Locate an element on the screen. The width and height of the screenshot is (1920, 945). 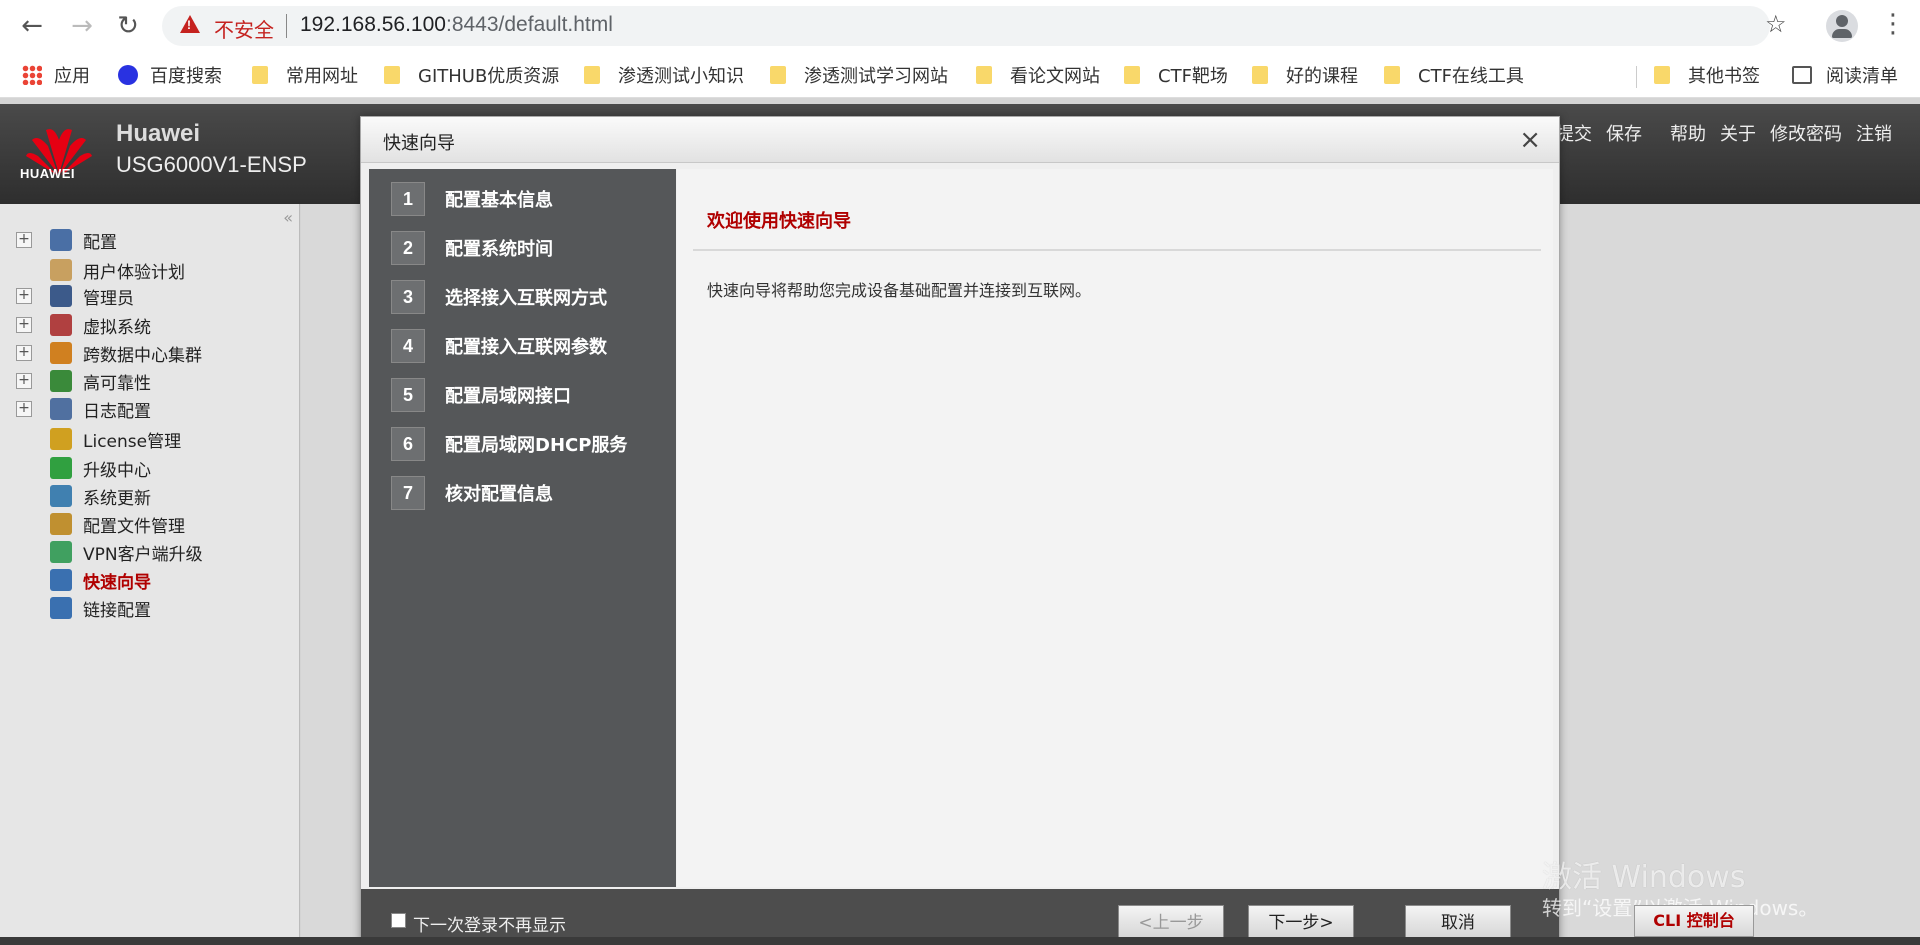
browser-menu-icon: ⋮ is located at coordinates (1893, 24).